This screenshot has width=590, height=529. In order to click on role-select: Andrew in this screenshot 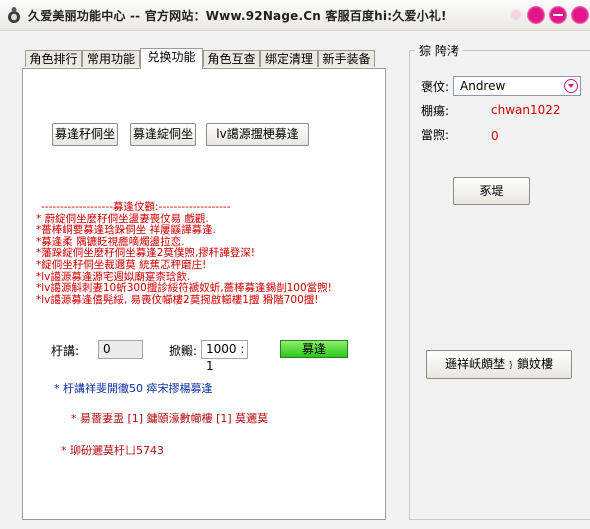, I will do `click(517, 86)`.